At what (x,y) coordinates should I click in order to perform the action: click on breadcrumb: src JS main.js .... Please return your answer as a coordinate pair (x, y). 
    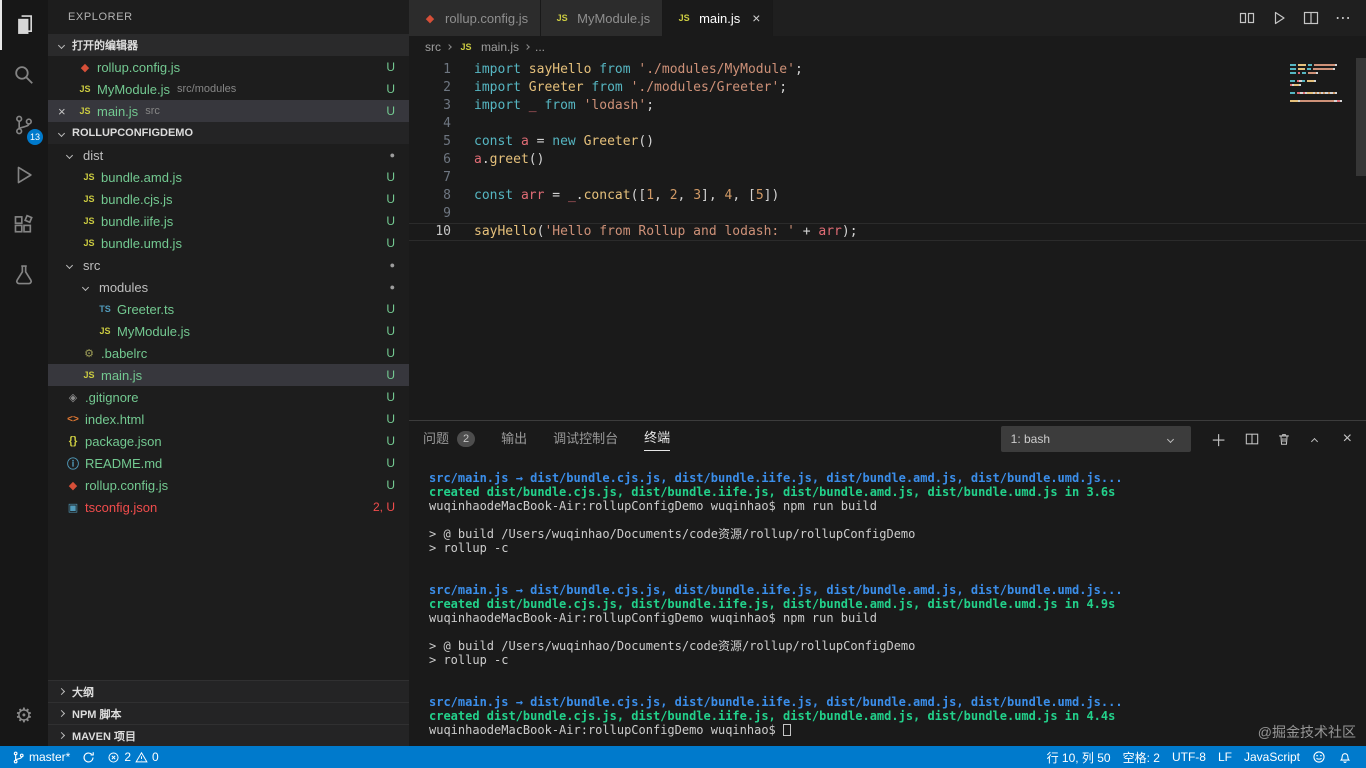
    Looking at the image, I should click on (887, 47).